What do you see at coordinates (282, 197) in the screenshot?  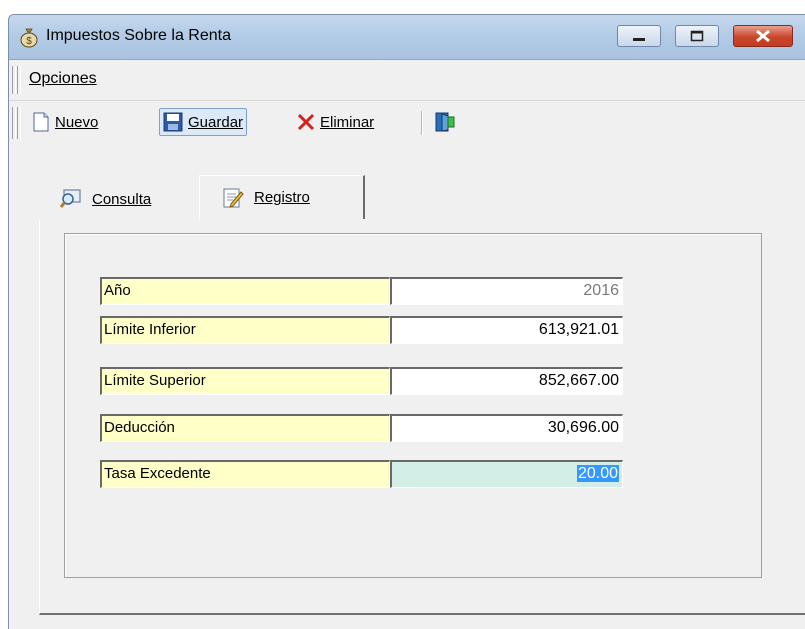 I see `tab-registro: Registro` at bounding box center [282, 197].